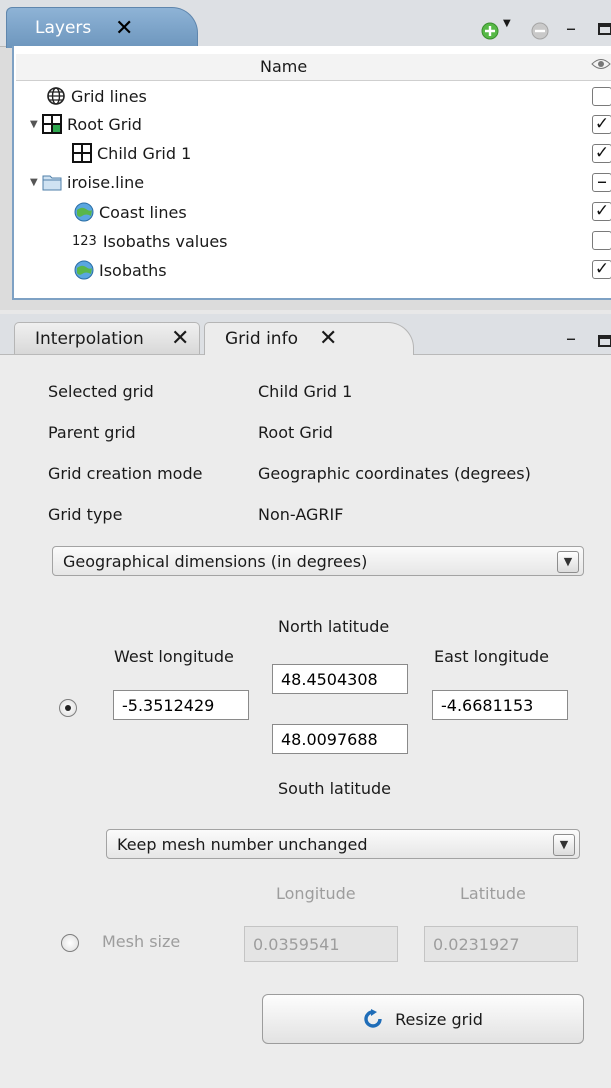 The image size is (611, 1088). What do you see at coordinates (106, 182) in the screenshot?
I see `layer-label: iroise.line` at bounding box center [106, 182].